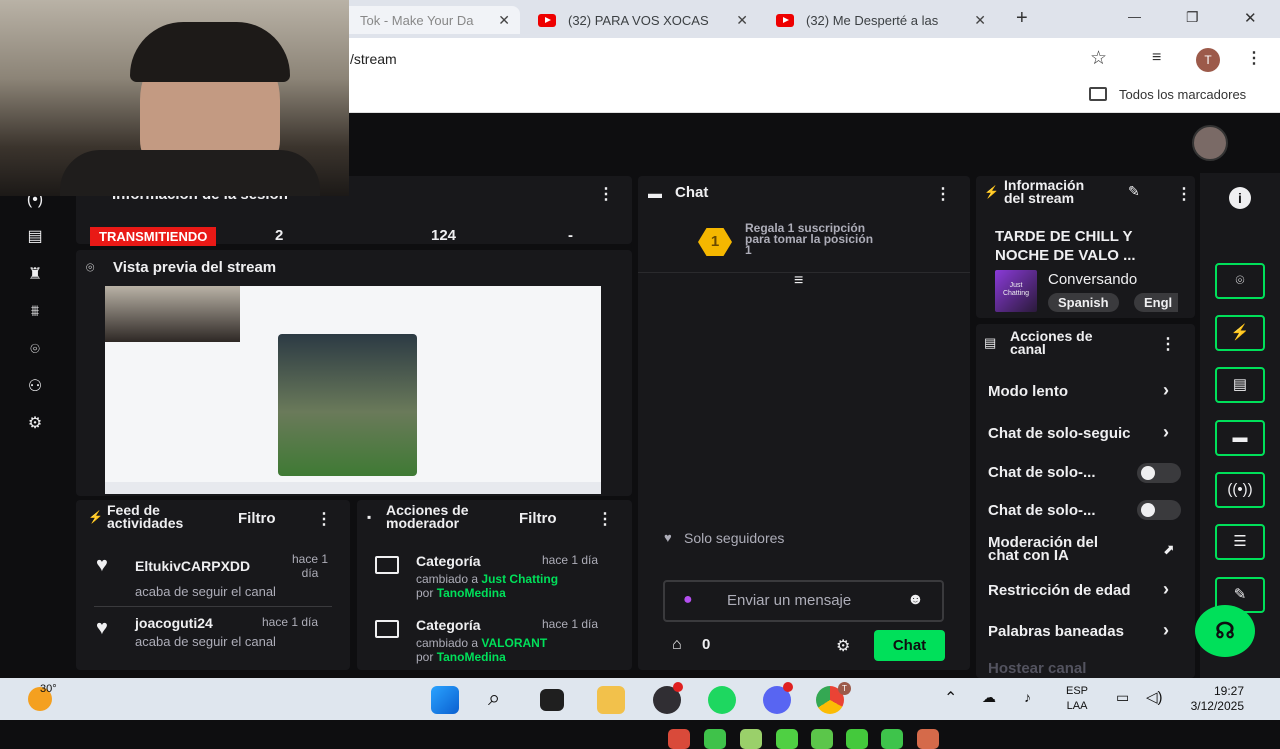  I want to click on quick-action-clip-icon: ⌾, so click(1240, 281).